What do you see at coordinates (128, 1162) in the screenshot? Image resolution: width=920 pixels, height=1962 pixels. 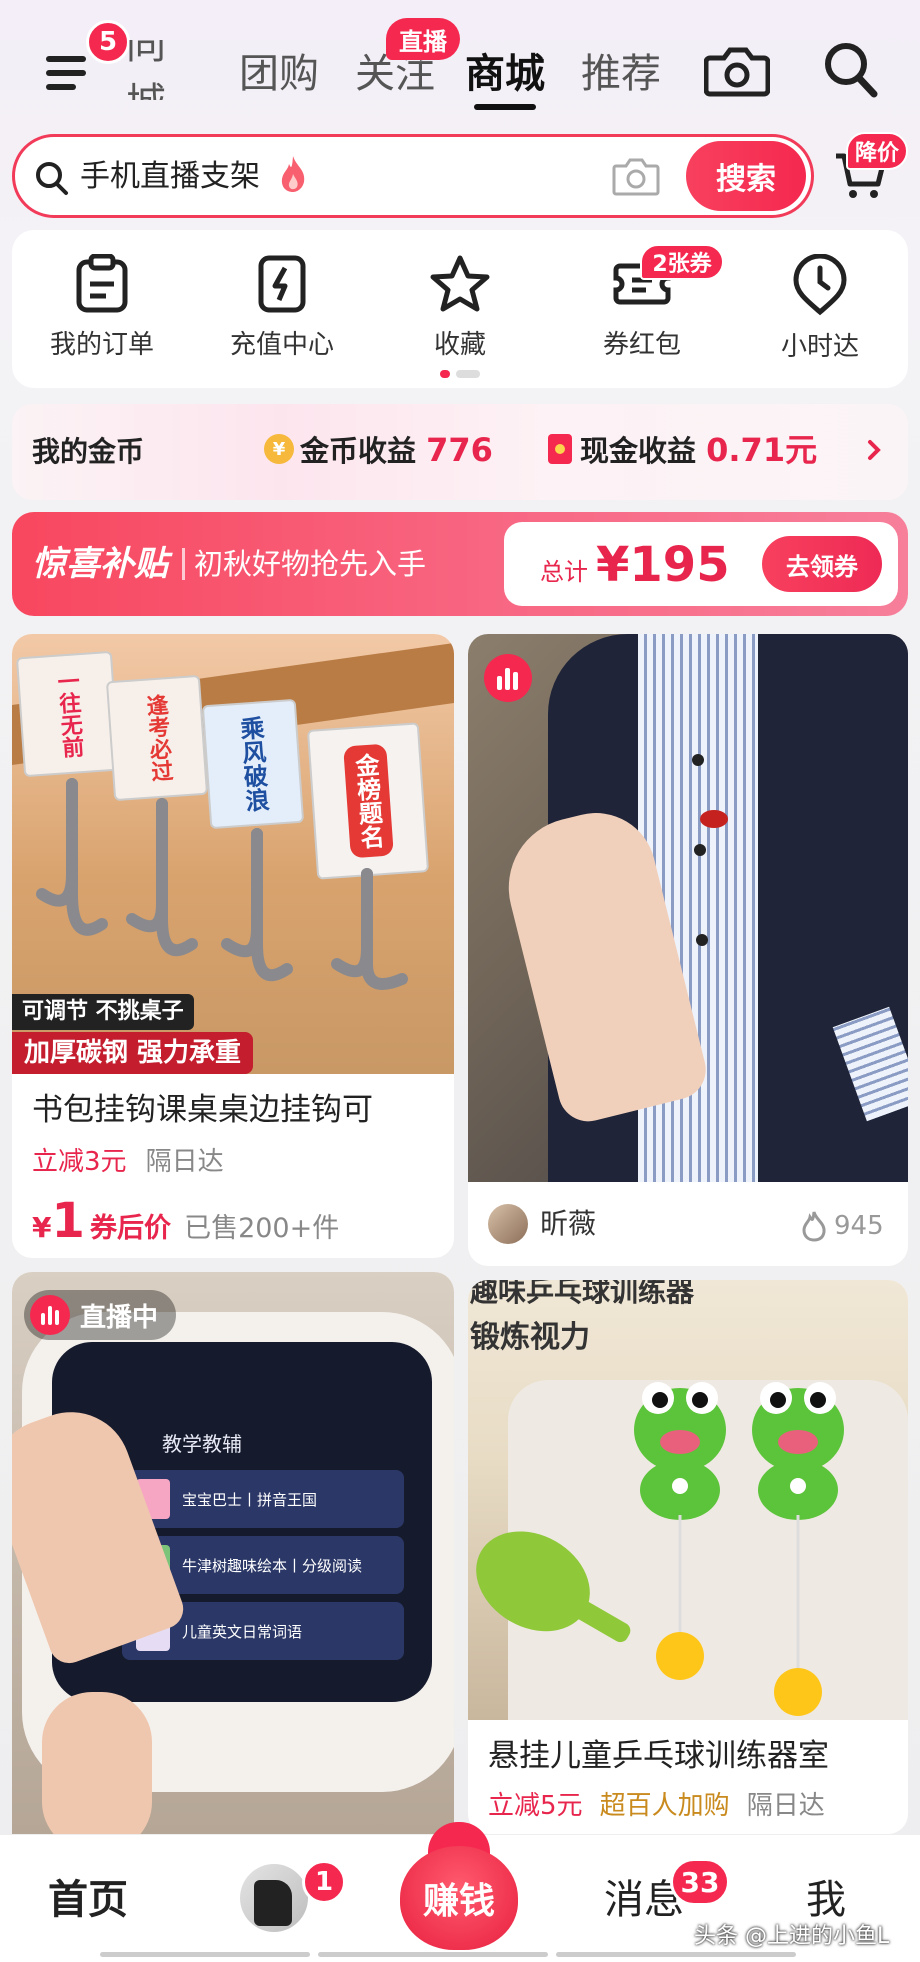 I see `product-tags: 立减3元 隔日达` at bounding box center [128, 1162].